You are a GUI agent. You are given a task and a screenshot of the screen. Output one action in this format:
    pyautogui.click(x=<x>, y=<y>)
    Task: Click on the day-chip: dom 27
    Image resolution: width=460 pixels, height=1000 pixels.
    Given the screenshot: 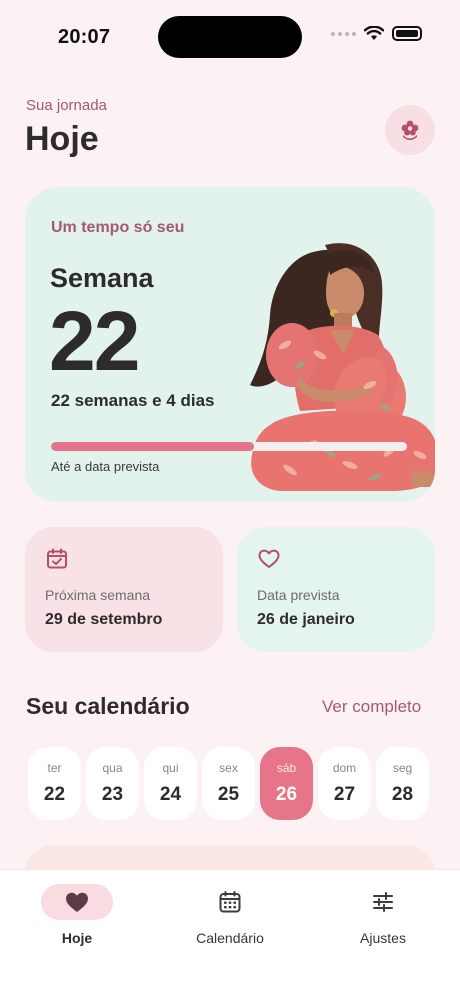 What is the action you would take?
    pyautogui.click(x=344, y=783)
    